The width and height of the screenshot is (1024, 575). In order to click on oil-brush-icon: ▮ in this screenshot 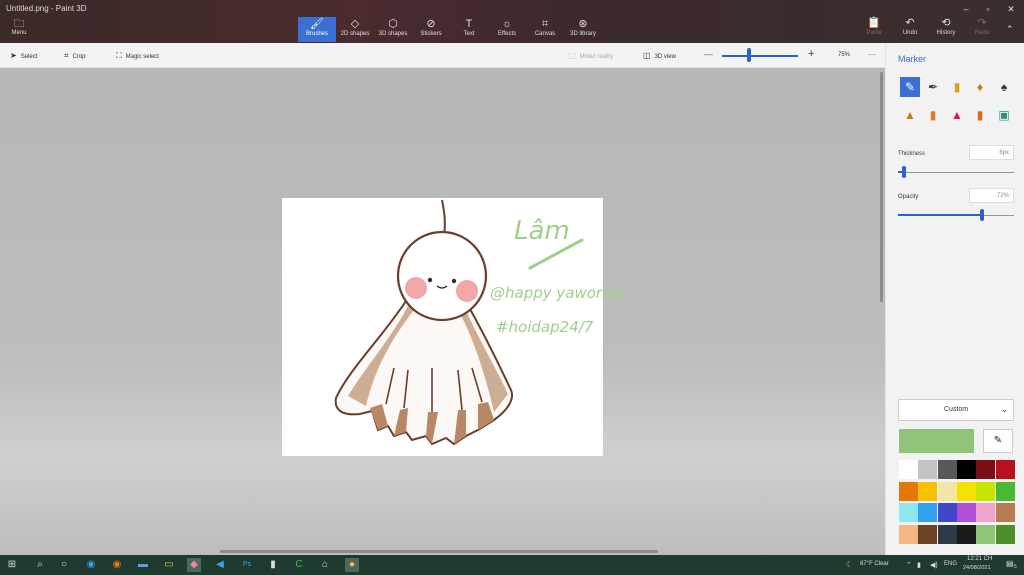, I will do `click(957, 87)`.